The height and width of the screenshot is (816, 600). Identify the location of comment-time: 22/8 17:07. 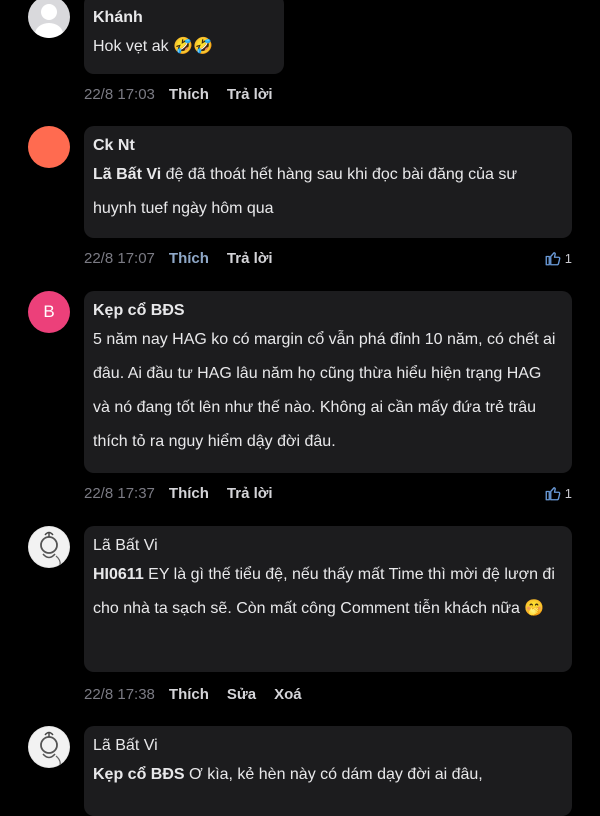
(119, 258).